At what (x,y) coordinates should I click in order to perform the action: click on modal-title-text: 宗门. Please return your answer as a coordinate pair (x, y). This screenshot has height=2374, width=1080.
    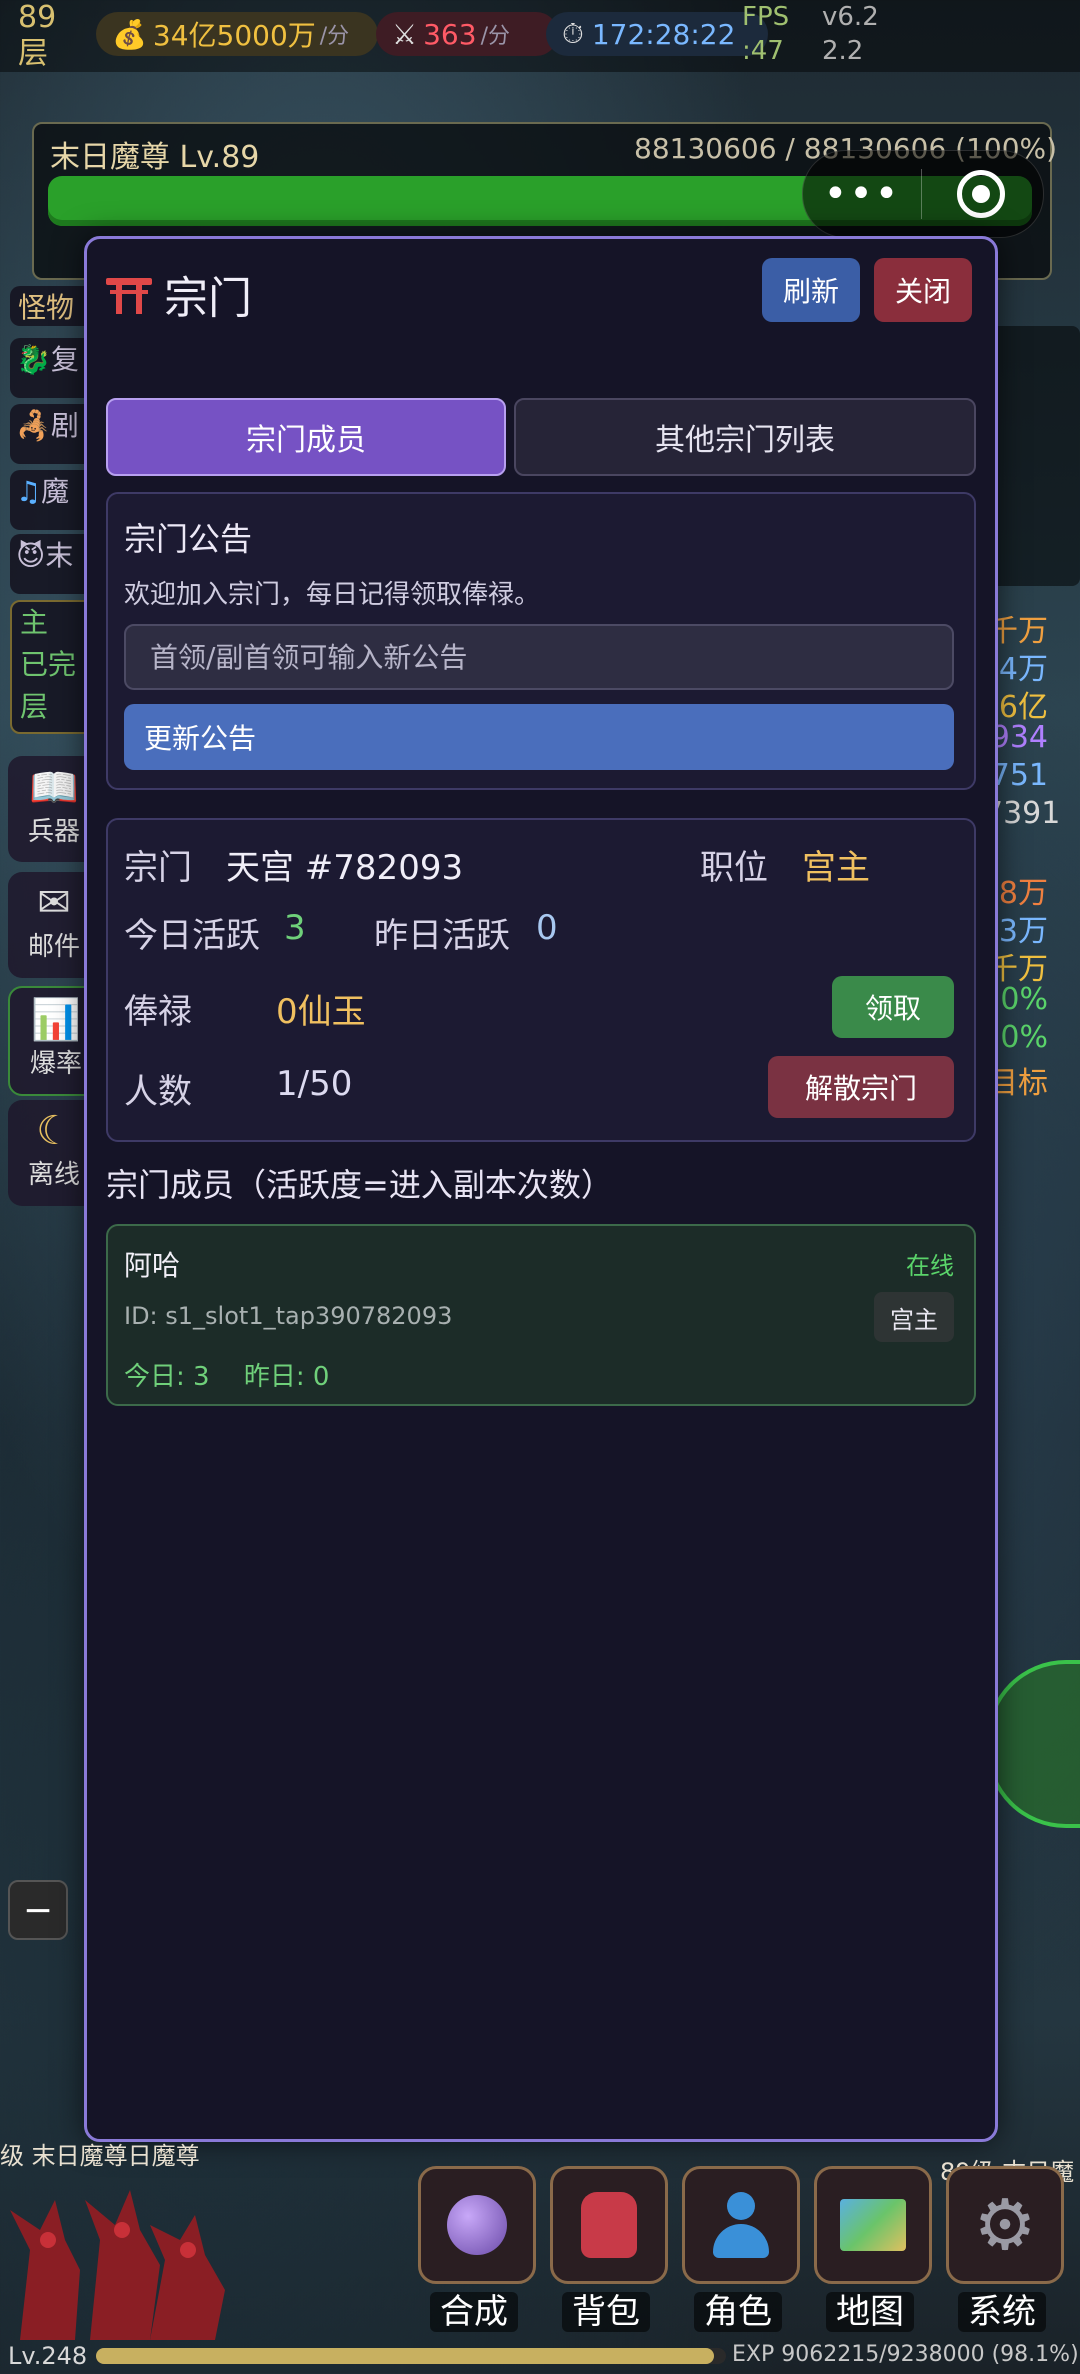
    Looking at the image, I should click on (208, 298).